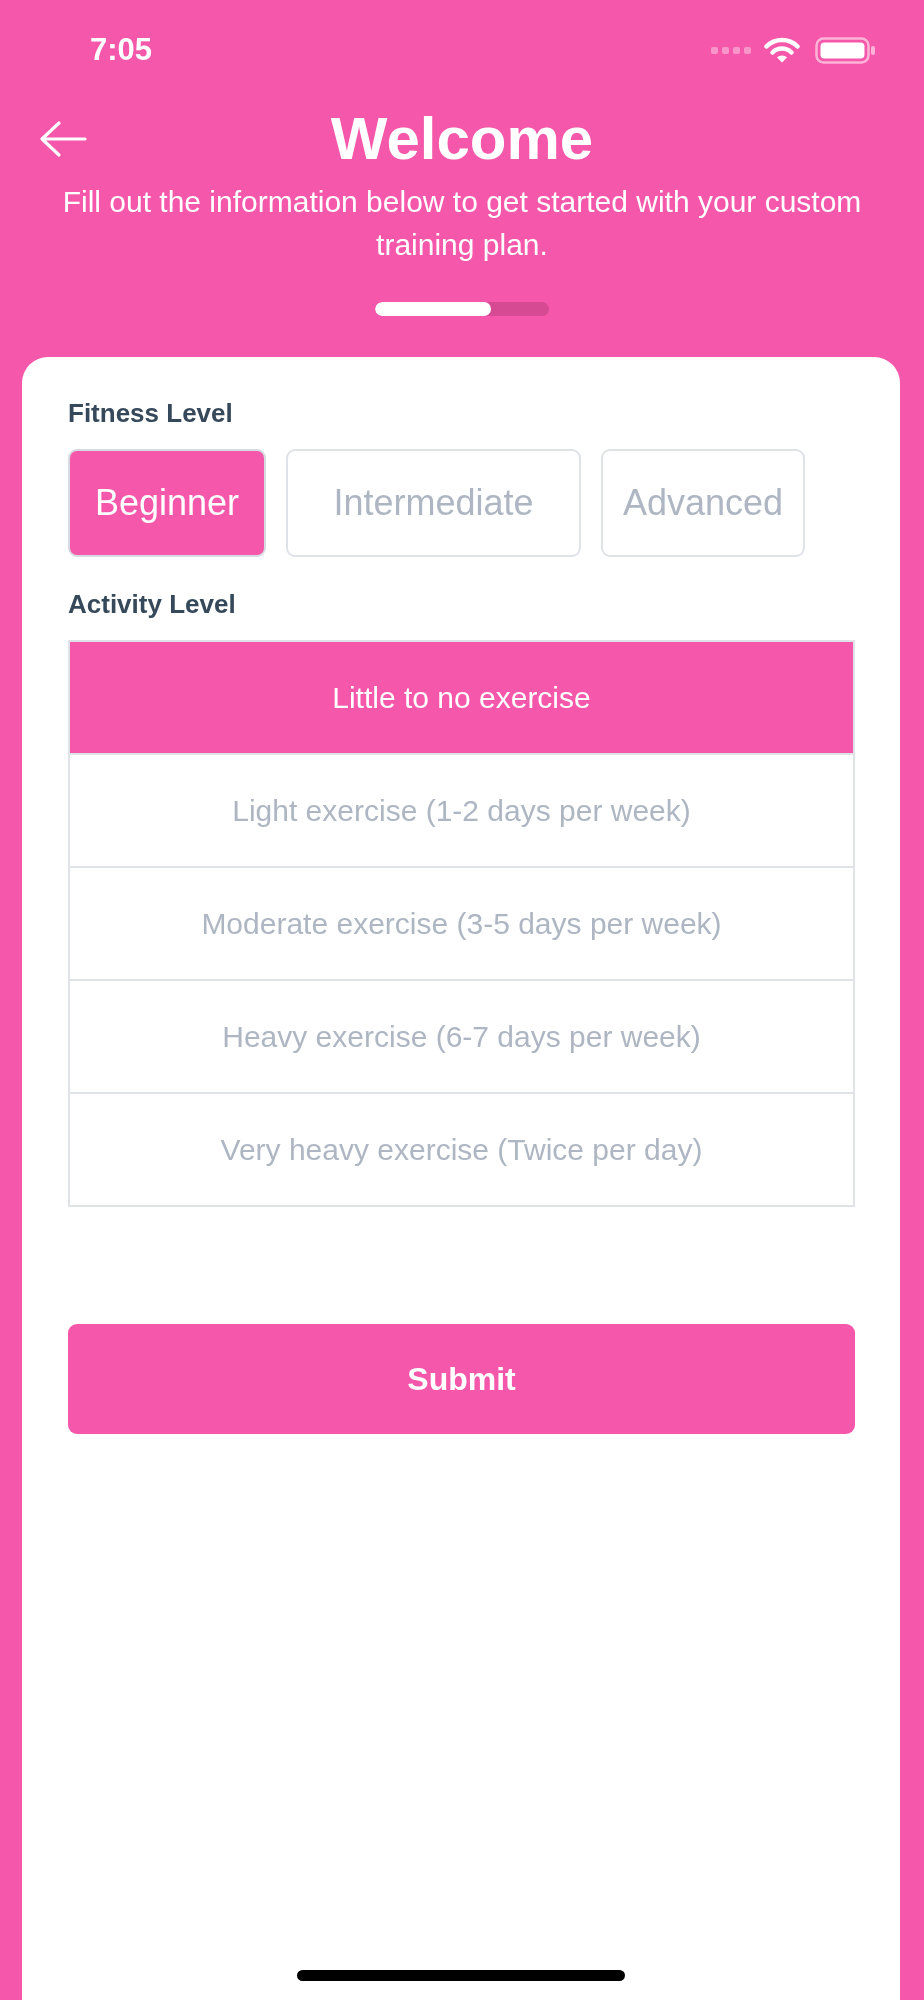 This screenshot has height=2000, width=924. Describe the element at coordinates (152, 604) in the screenshot. I see `section-label: Activity Level` at that location.